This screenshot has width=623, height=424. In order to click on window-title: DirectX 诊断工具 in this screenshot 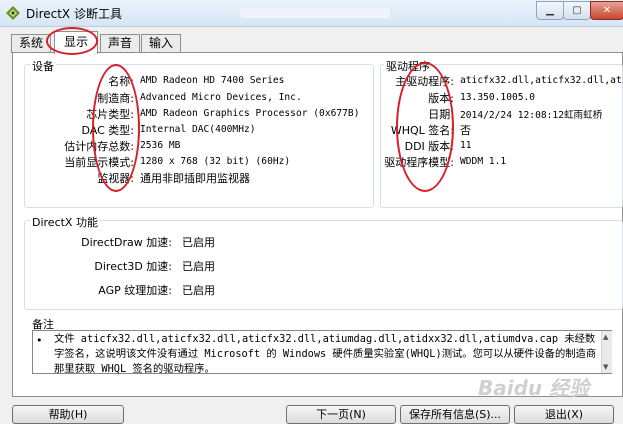, I will do `click(74, 14)`.